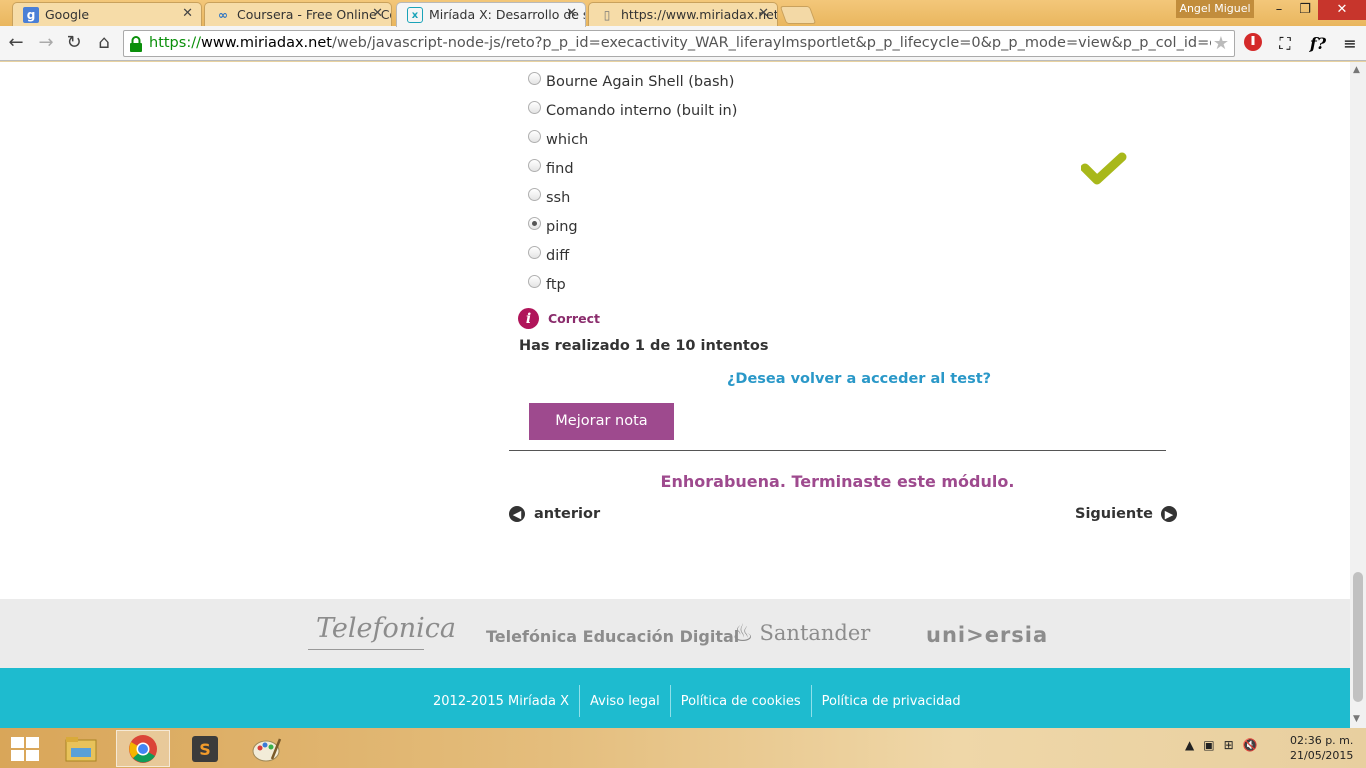  What do you see at coordinates (107, 14) in the screenshot?
I see `tab-google: g Google ✕` at bounding box center [107, 14].